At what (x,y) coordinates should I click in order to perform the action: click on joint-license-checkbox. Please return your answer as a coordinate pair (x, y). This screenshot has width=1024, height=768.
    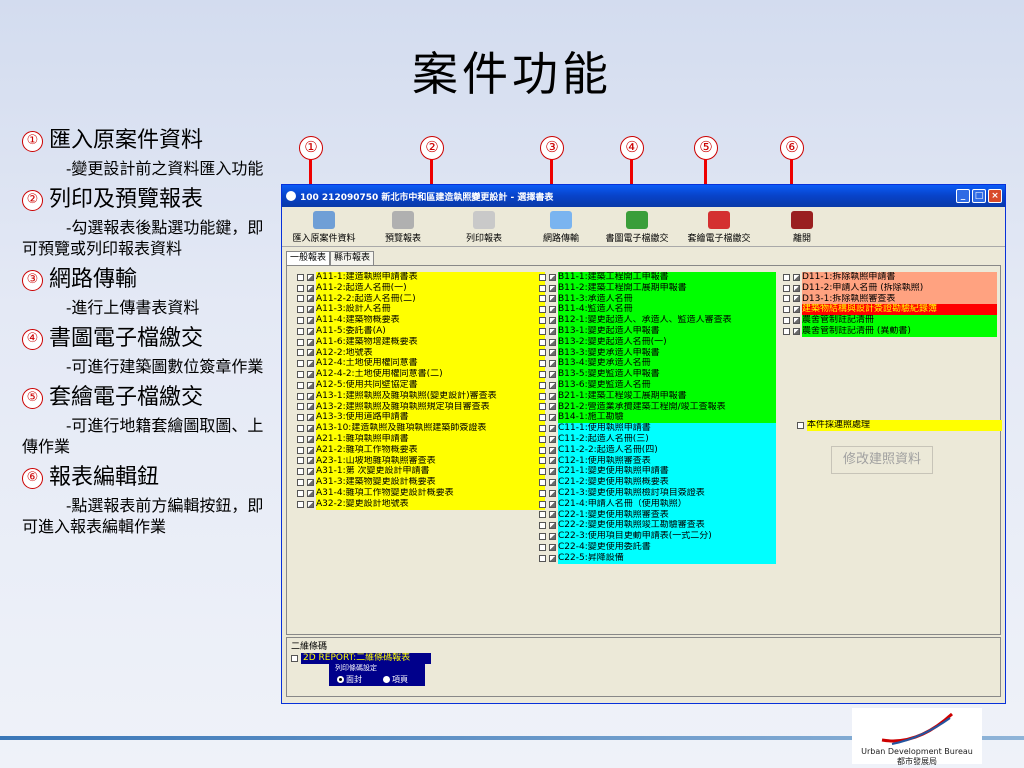
    Looking at the image, I should click on (800, 425).